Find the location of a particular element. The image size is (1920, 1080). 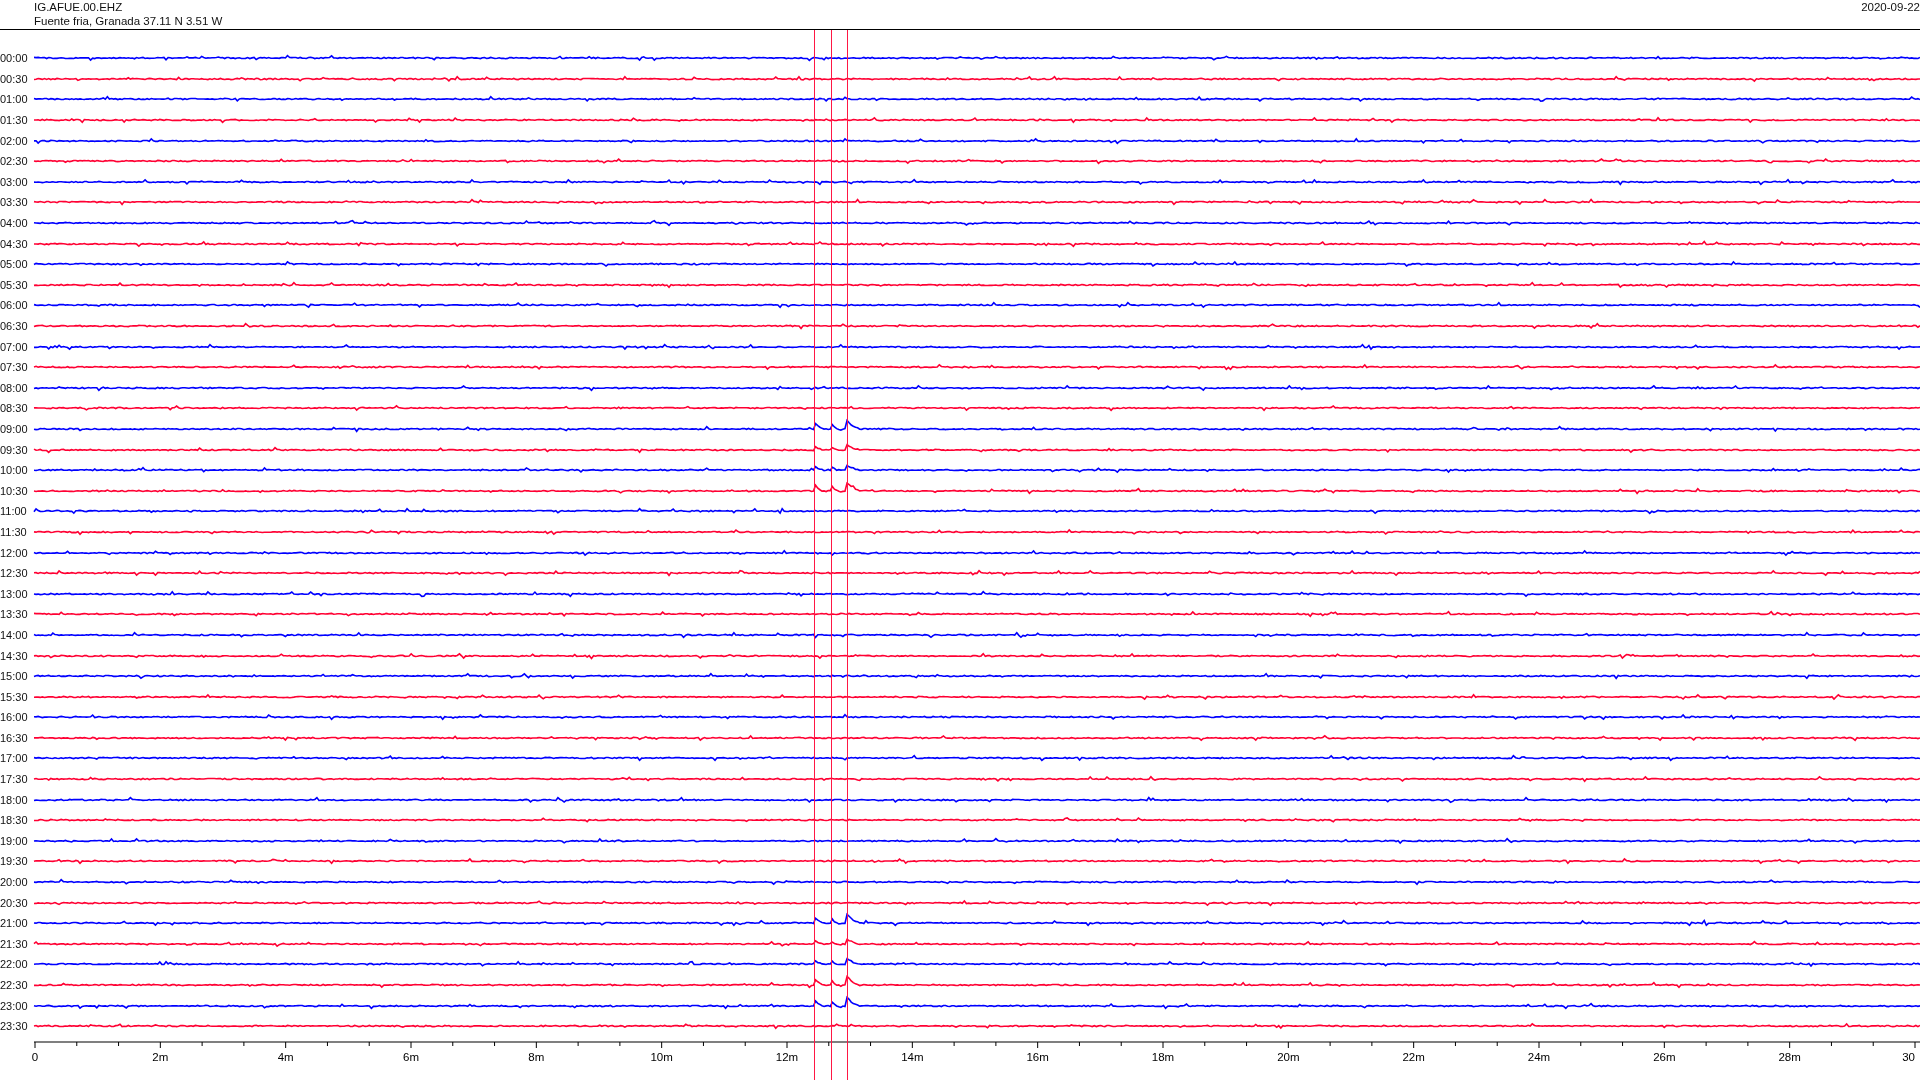

time-label: 21:00 is located at coordinates (14, 923).